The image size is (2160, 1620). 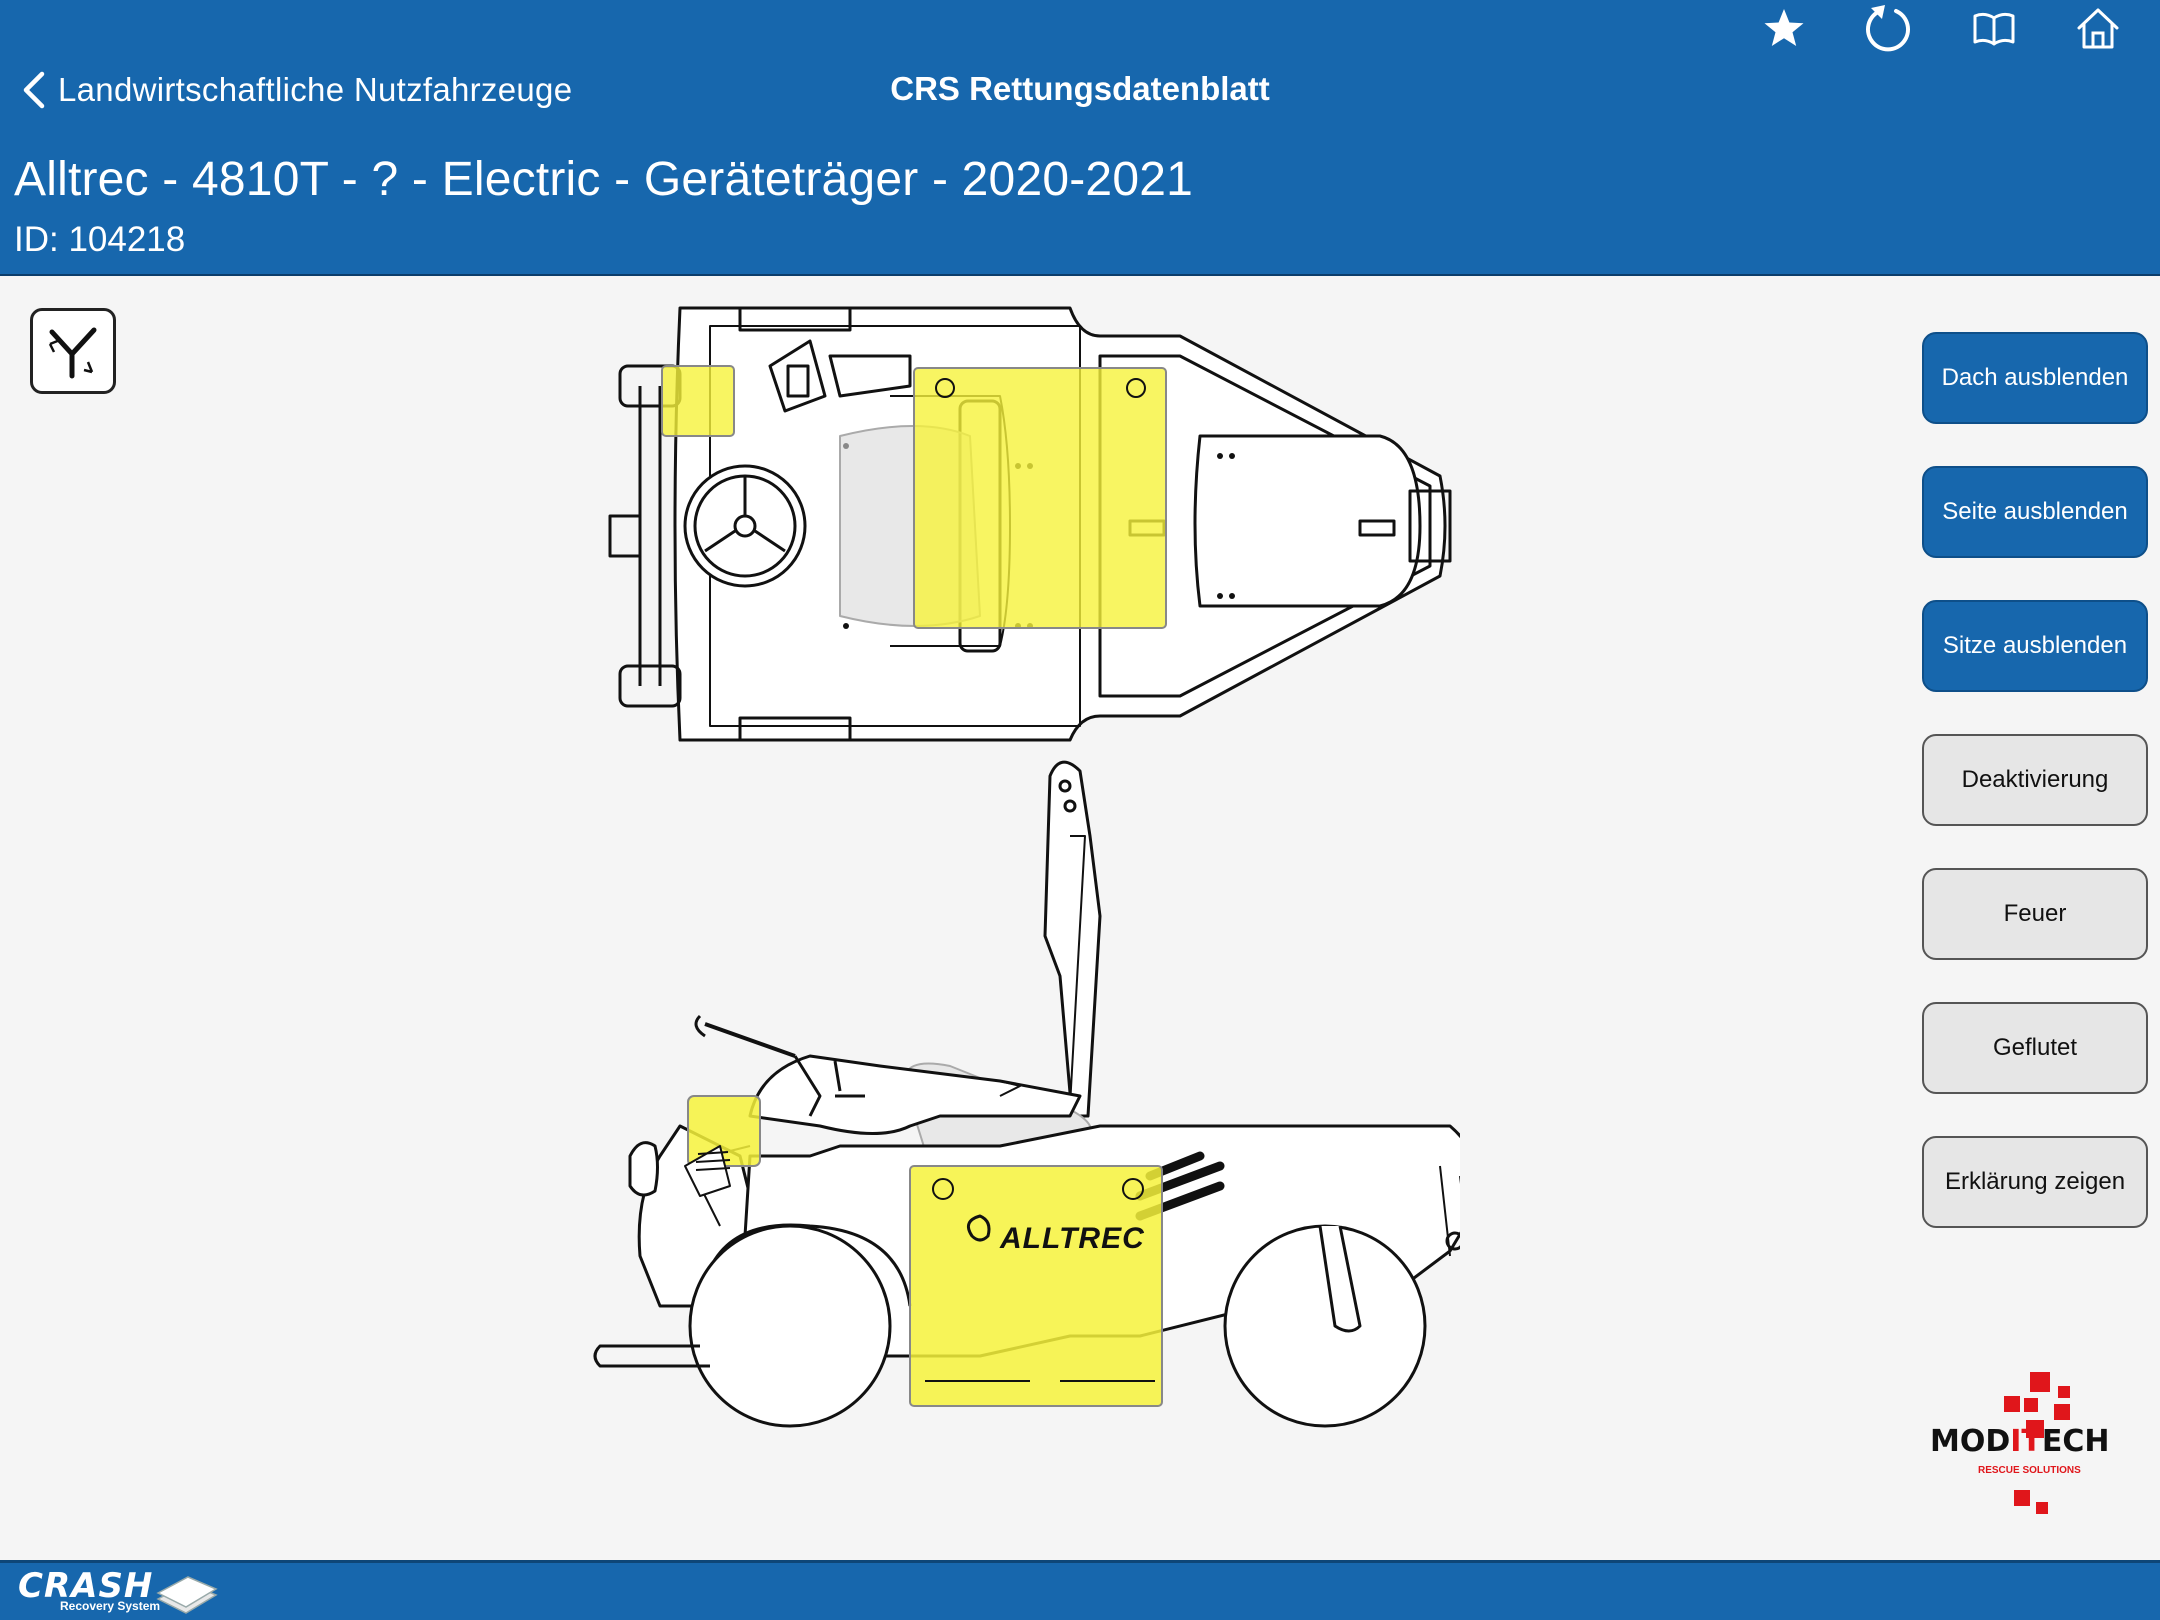 I want to click on manual-button, so click(x=1994, y=28).